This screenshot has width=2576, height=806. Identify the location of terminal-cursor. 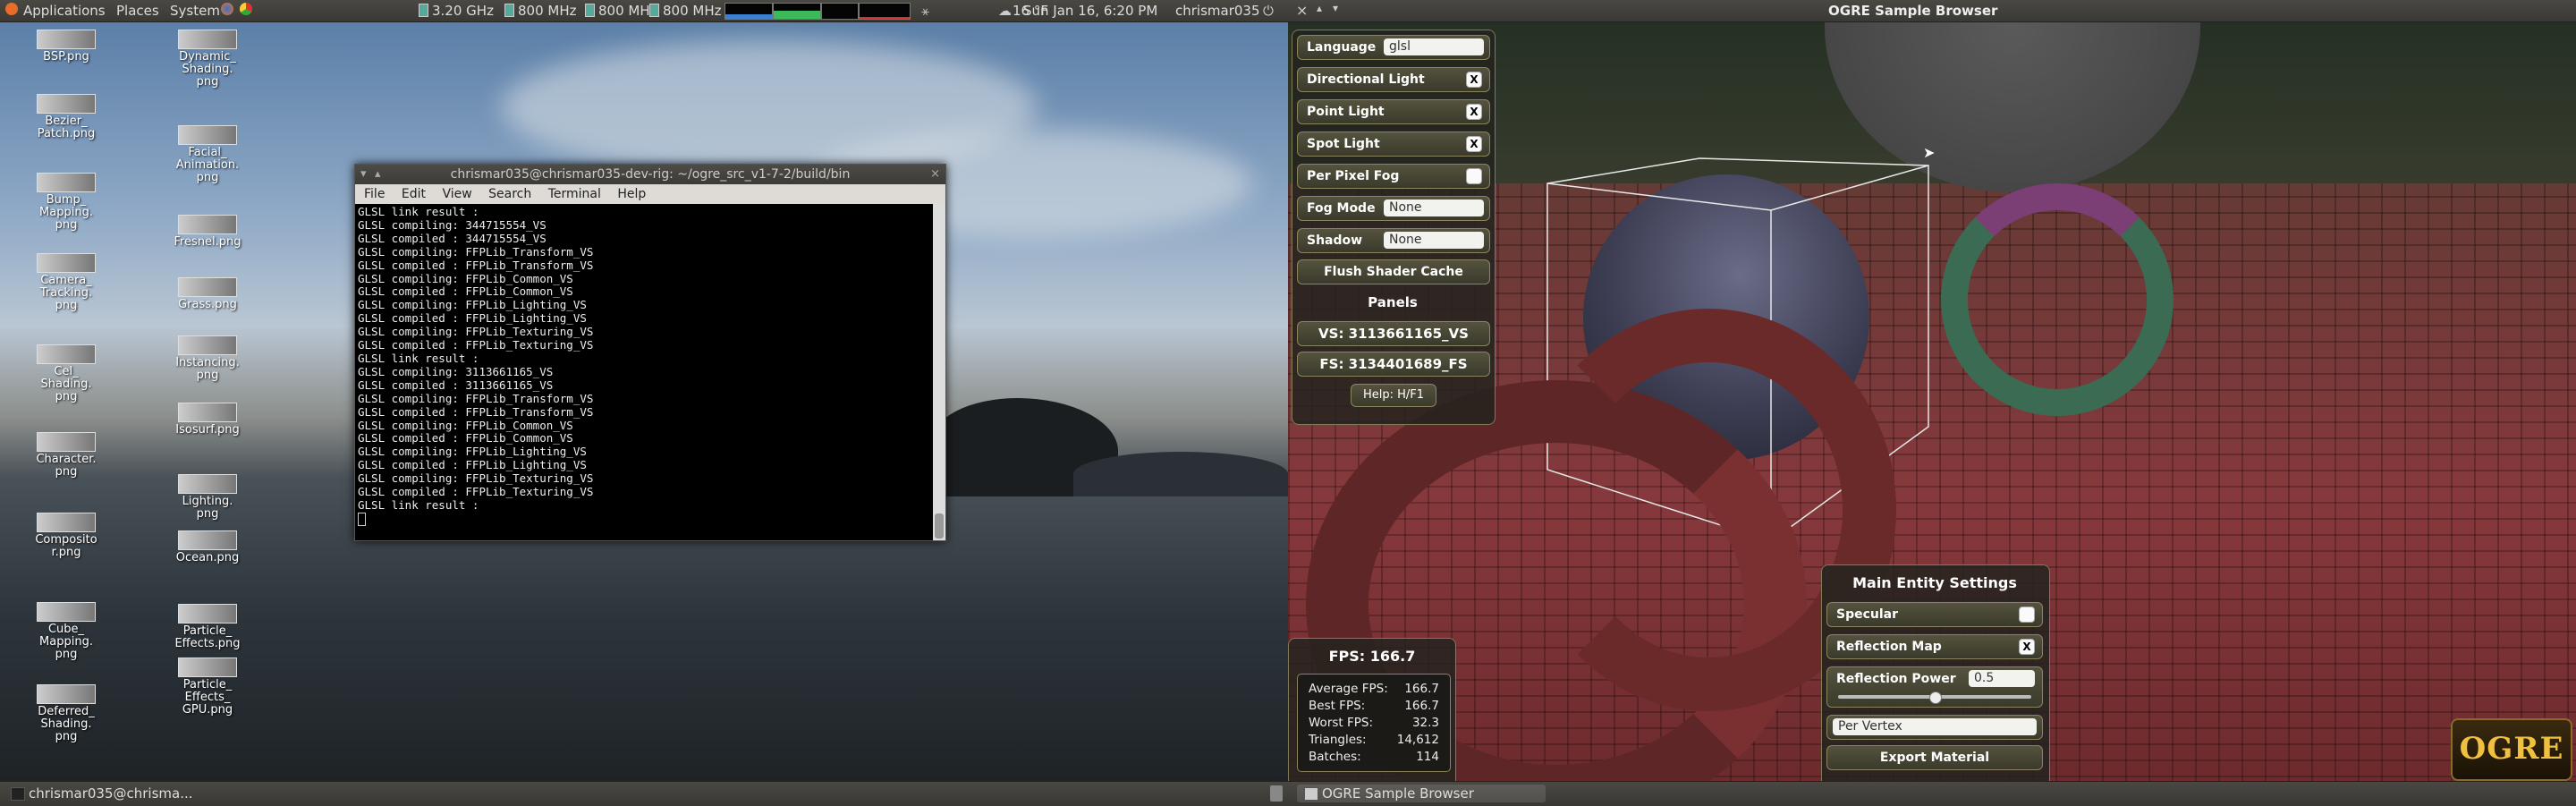
(362, 519).